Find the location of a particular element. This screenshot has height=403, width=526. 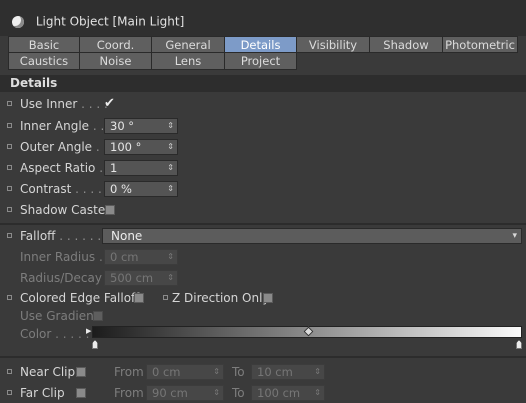

contrast-field: 0 % ⇕ is located at coordinates (141, 189).